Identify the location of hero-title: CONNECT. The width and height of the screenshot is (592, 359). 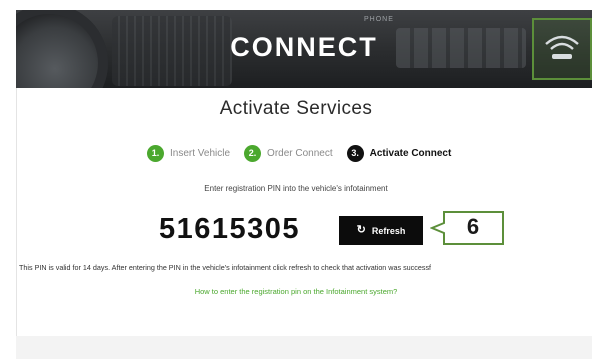
(304, 47).